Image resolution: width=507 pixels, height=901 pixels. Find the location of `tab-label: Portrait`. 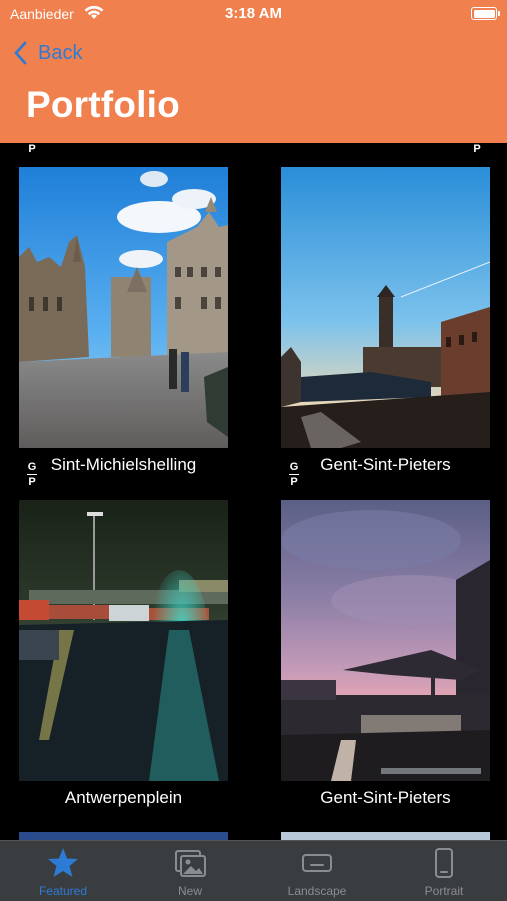

tab-label: Portrait is located at coordinates (444, 891).